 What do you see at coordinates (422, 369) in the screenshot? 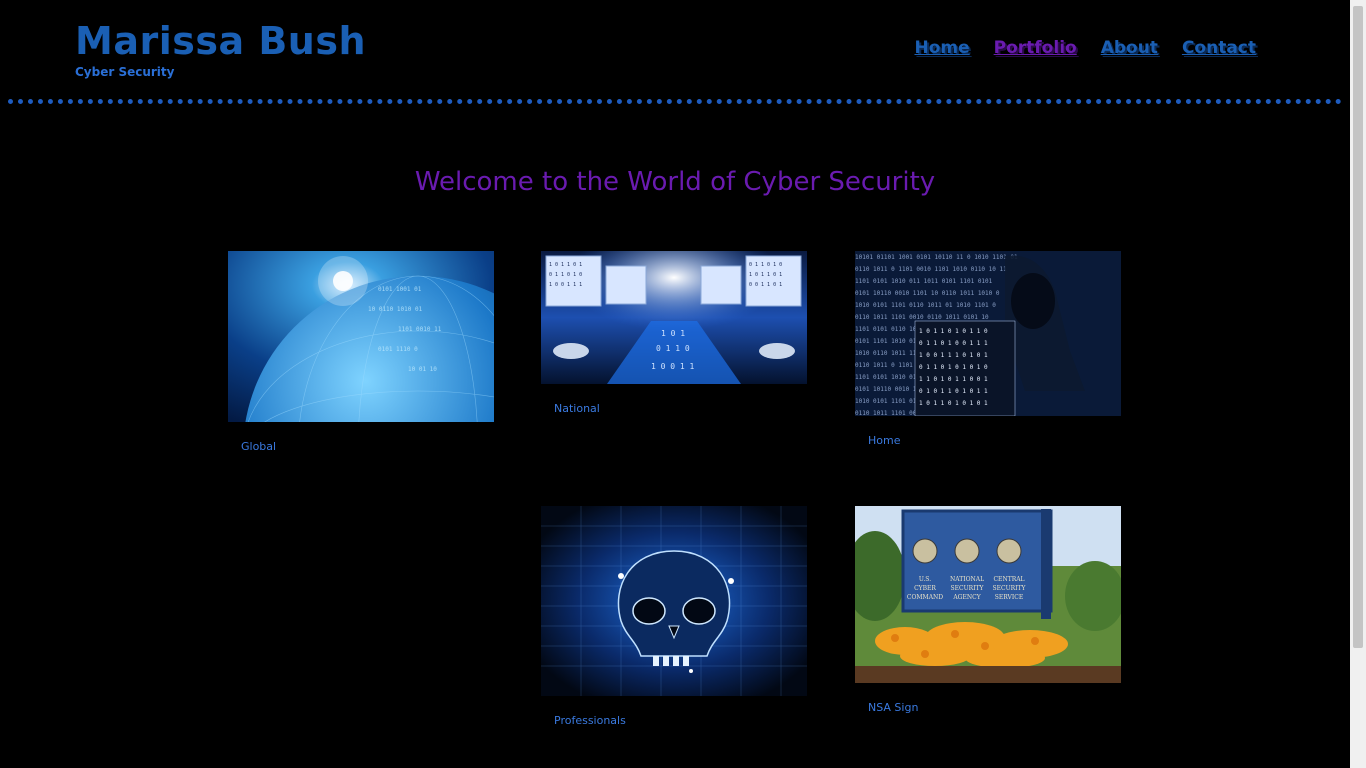
I see `svg-text: 10 01 10` at bounding box center [422, 369].